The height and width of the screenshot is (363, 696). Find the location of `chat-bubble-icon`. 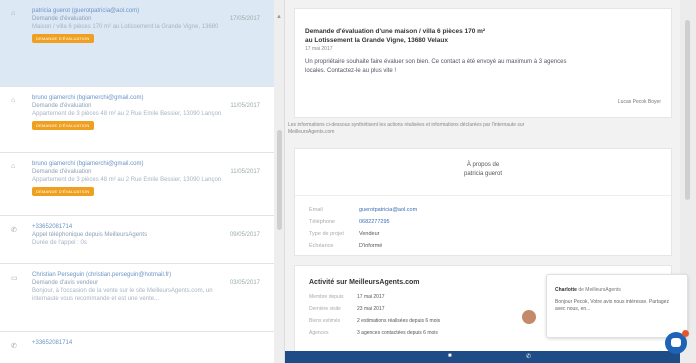

chat-bubble-icon is located at coordinates (676, 342).